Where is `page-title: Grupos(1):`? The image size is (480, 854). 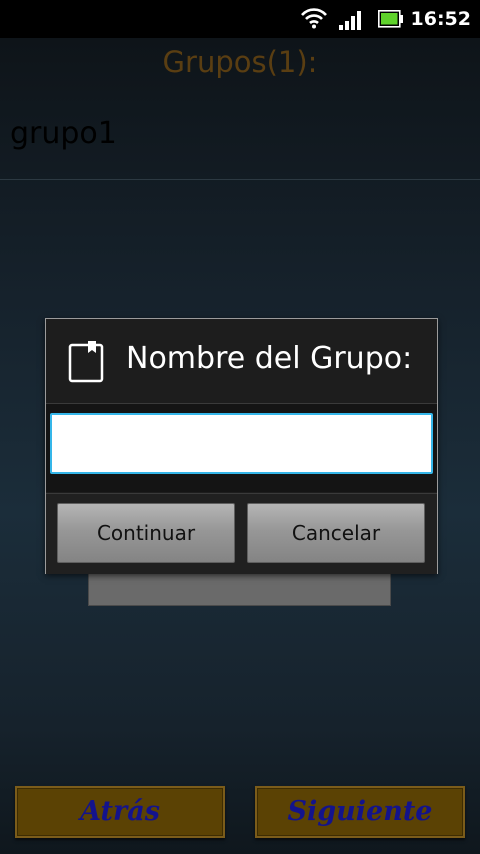 page-title: Grupos(1): is located at coordinates (240, 62).